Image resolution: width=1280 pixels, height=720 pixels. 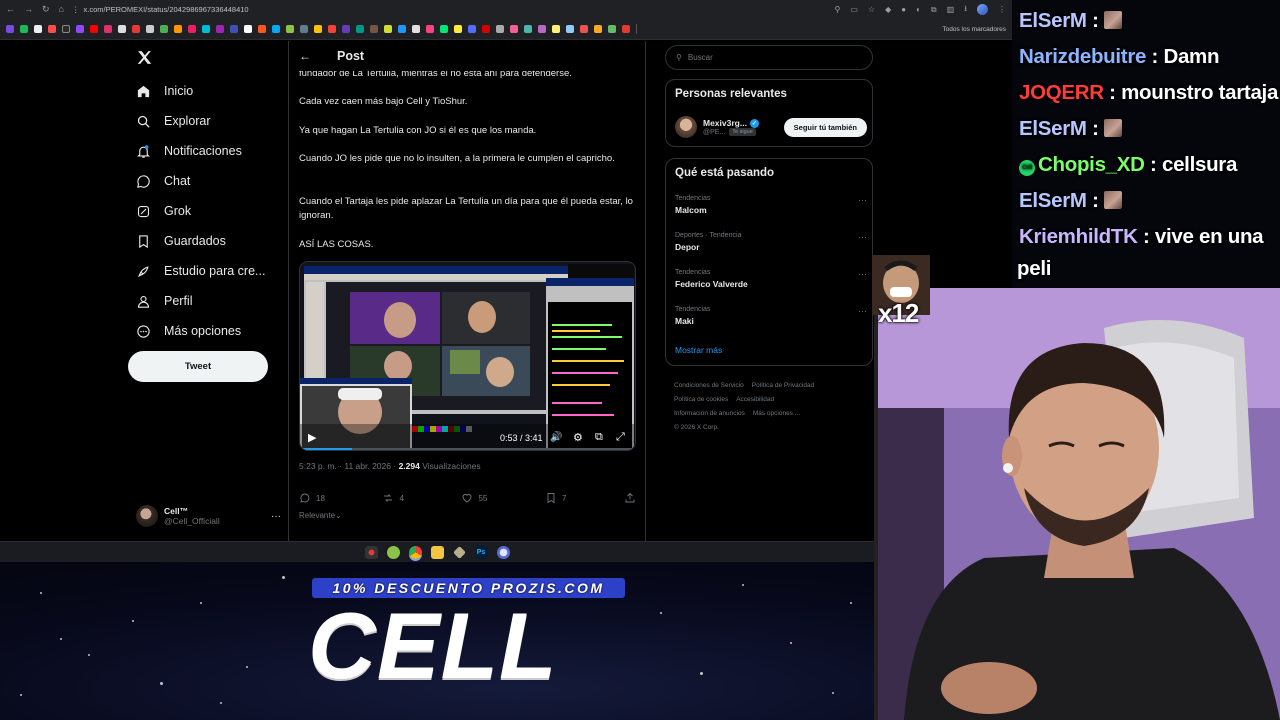 What do you see at coordinates (709, 413) in the screenshot?
I see `footer-link: Información de anuncios` at bounding box center [709, 413].